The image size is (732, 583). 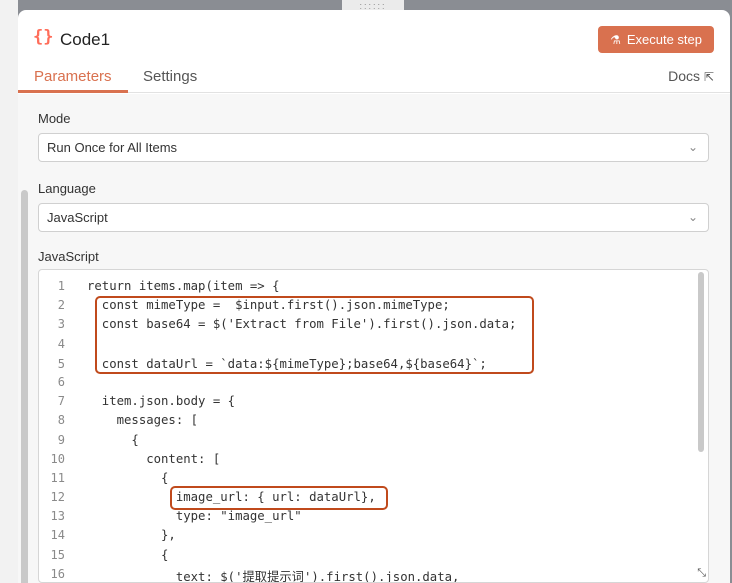 What do you see at coordinates (54, 118) in the screenshot?
I see `mode-label: Mode` at bounding box center [54, 118].